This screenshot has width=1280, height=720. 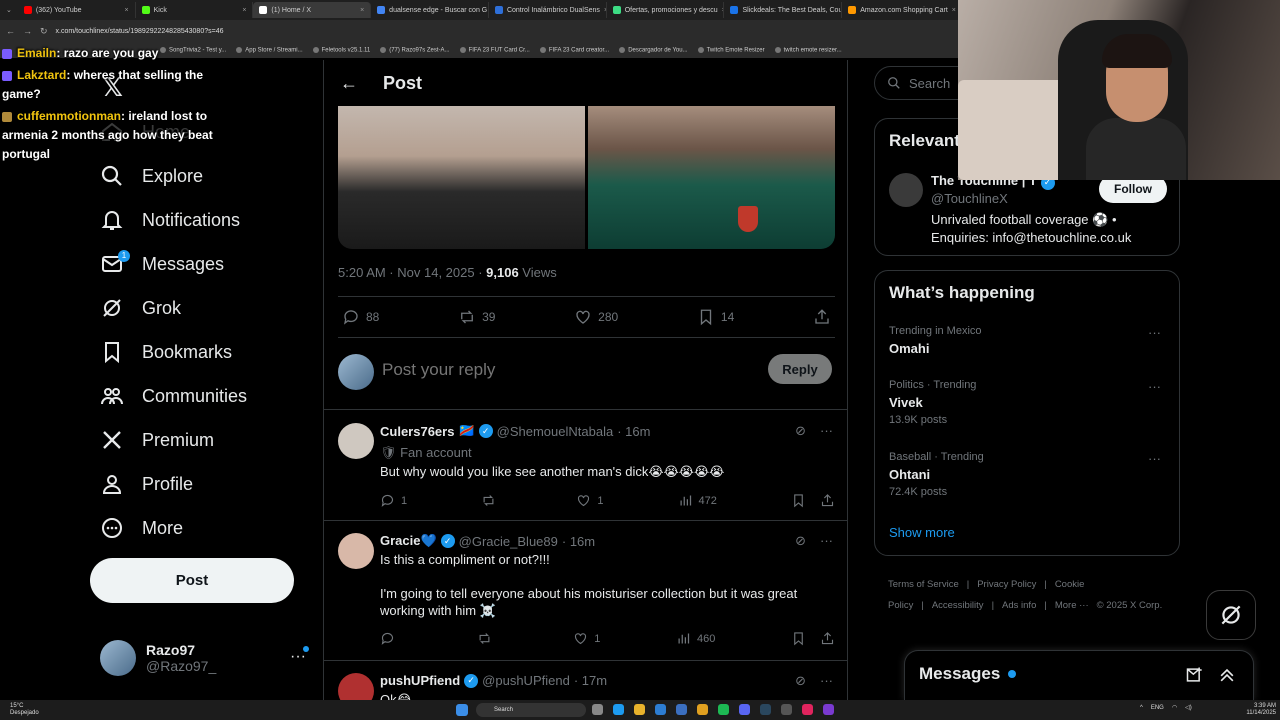 What do you see at coordinates (731, 50) in the screenshot?
I see `bookmark-item: Twitch Emote Resizer` at bounding box center [731, 50].